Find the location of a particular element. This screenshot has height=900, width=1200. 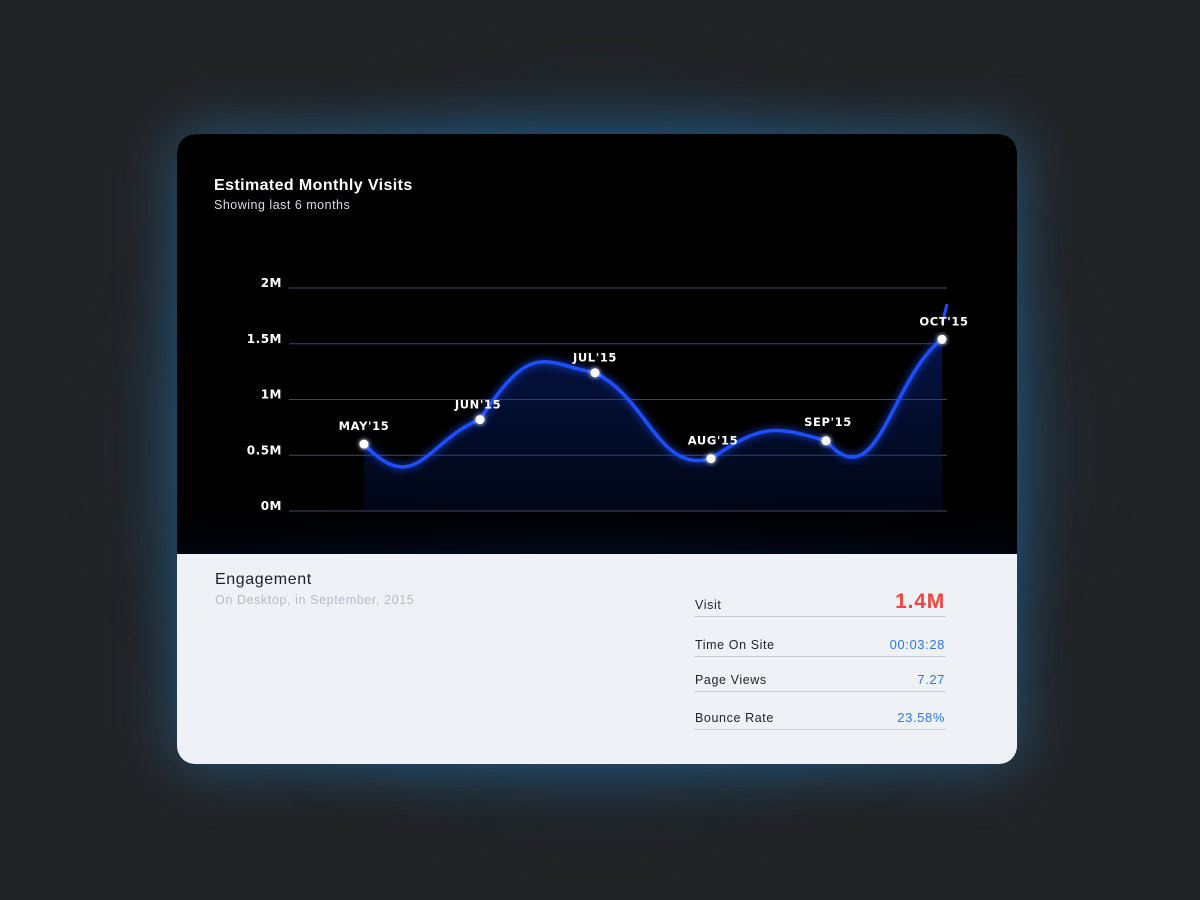

data-point-label: JUL'15 is located at coordinates (594, 358).